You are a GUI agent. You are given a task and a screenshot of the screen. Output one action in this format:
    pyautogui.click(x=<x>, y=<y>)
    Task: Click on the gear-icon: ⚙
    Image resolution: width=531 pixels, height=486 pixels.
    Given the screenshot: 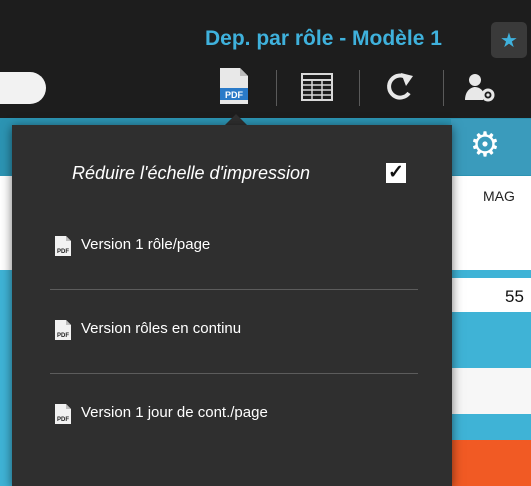 What is the action you would take?
    pyautogui.click(x=485, y=145)
    